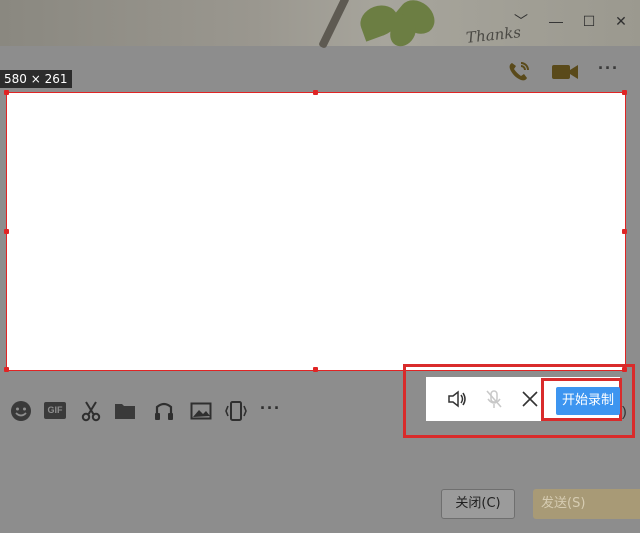  I want to click on emoji-icon, so click(21, 411).